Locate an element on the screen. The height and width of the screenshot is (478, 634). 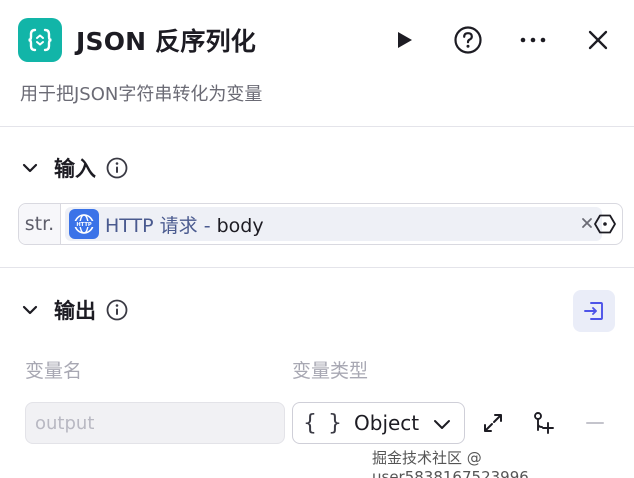
minus-icon is located at coordinates (595, 423).